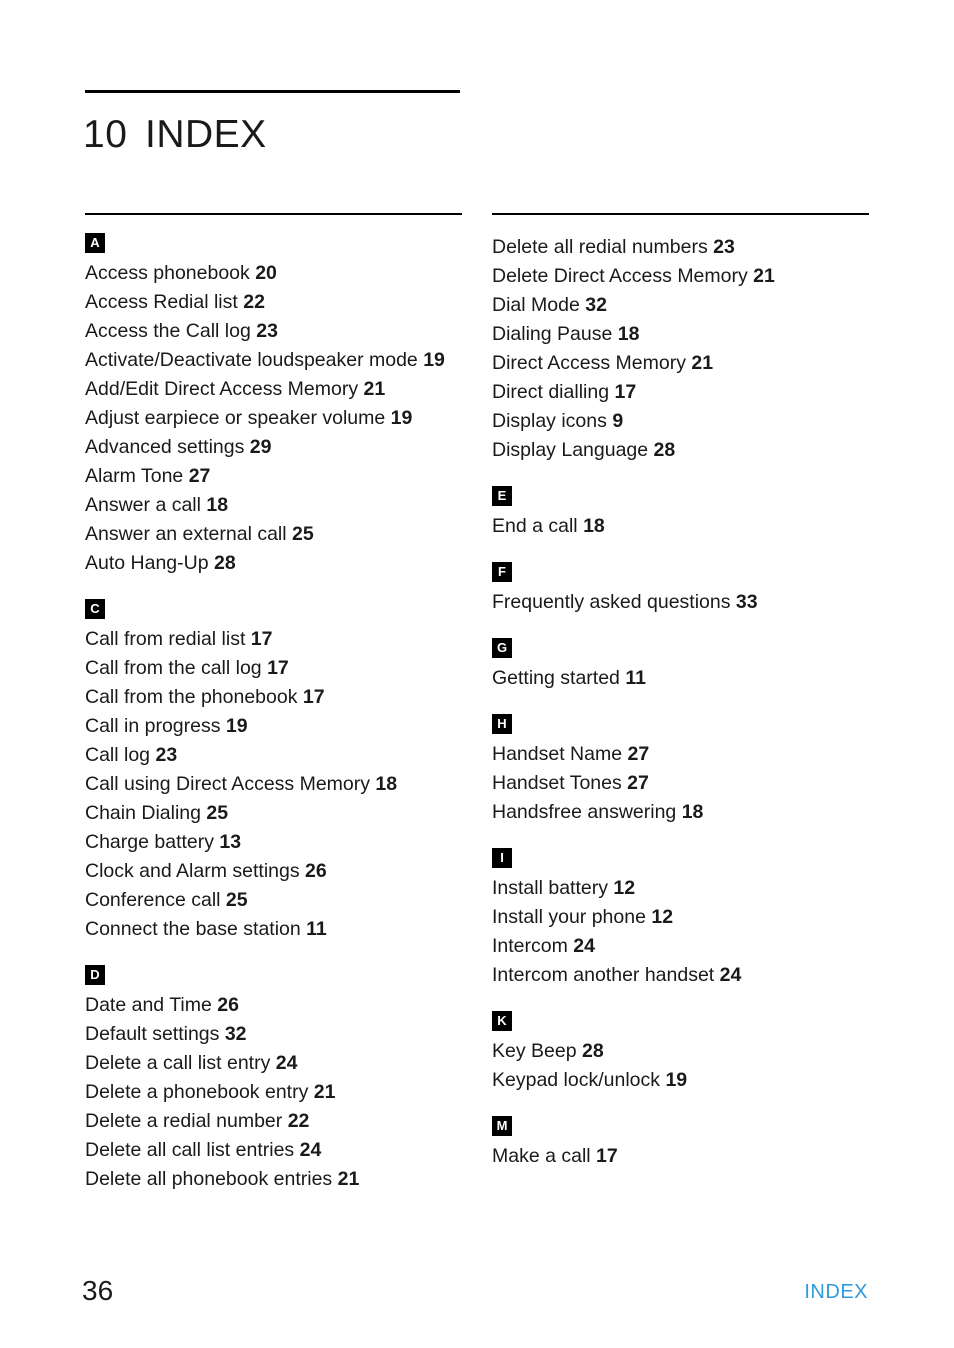  What do you see at coordinates (576, 1079) in the screenshot?
I see `index-entry-label: Keypad lock/unlock` at bounding box center [576, 1079].